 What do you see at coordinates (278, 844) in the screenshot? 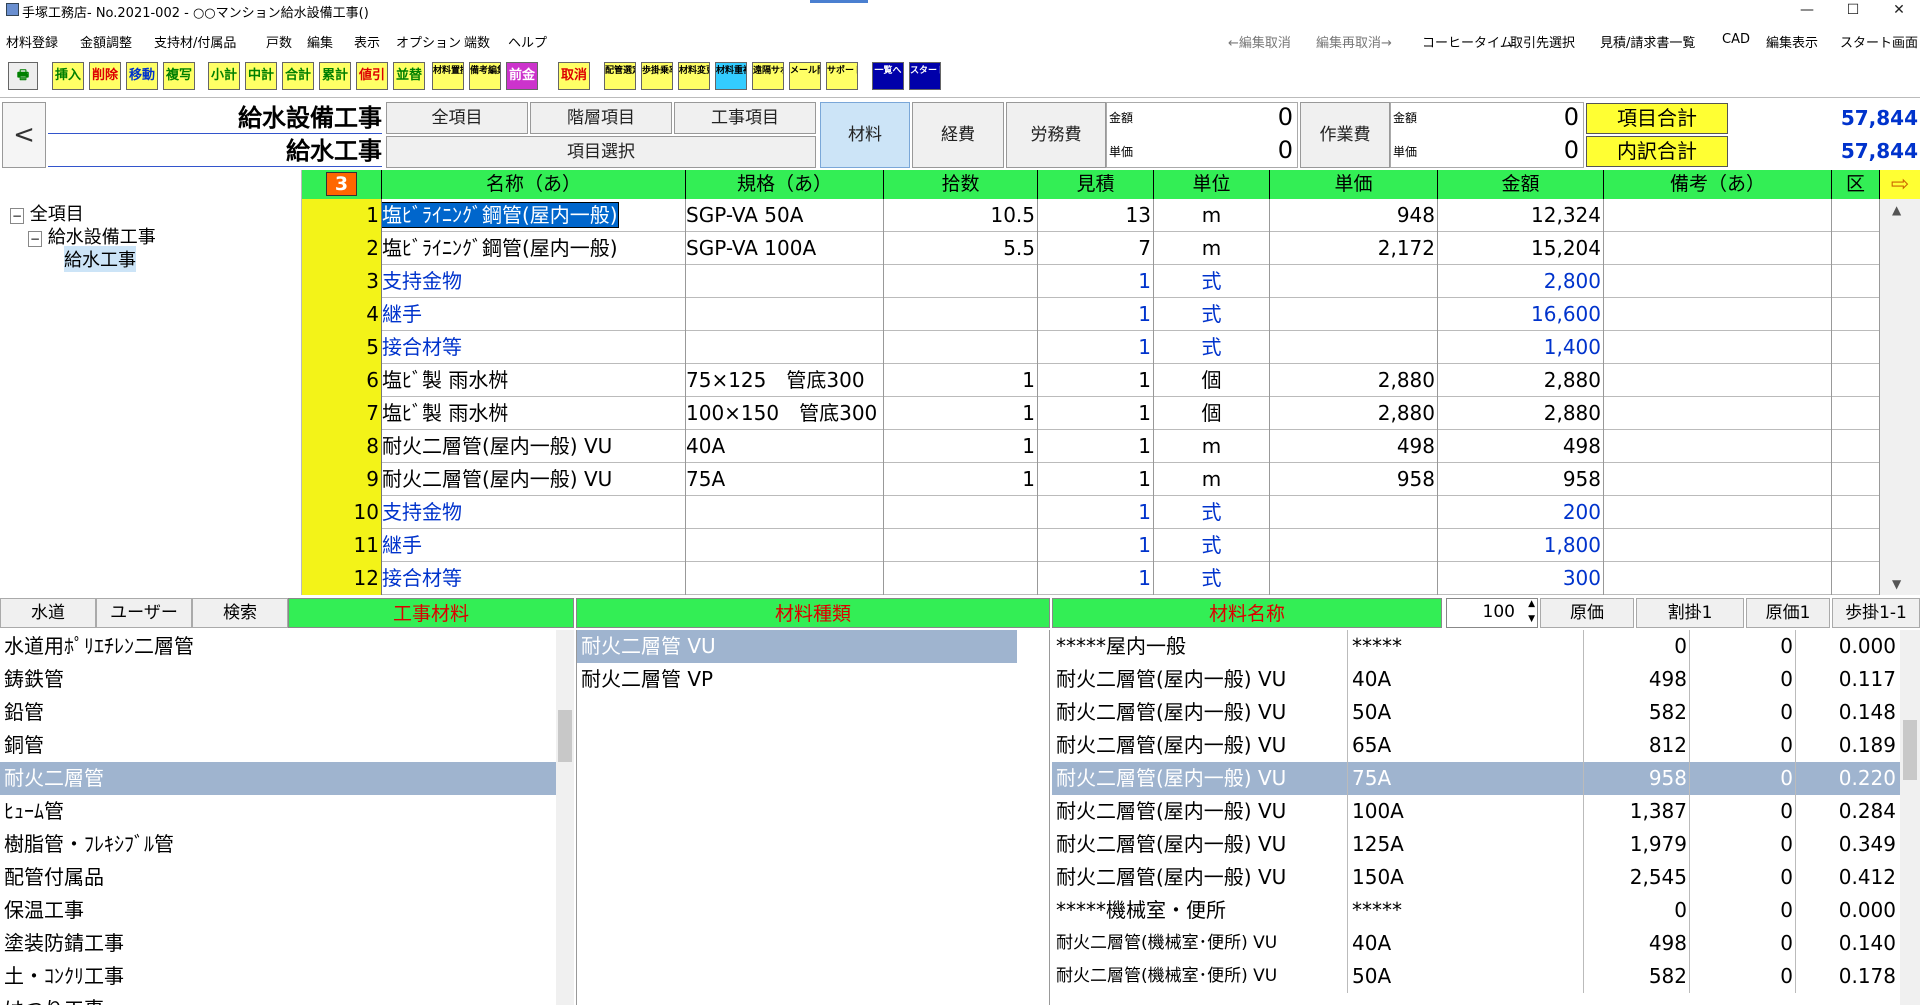
I see `category-item: 樹脂管・ﾌﾚｷｼﾌﾞﾙ管` at bounding box center [278, 844].